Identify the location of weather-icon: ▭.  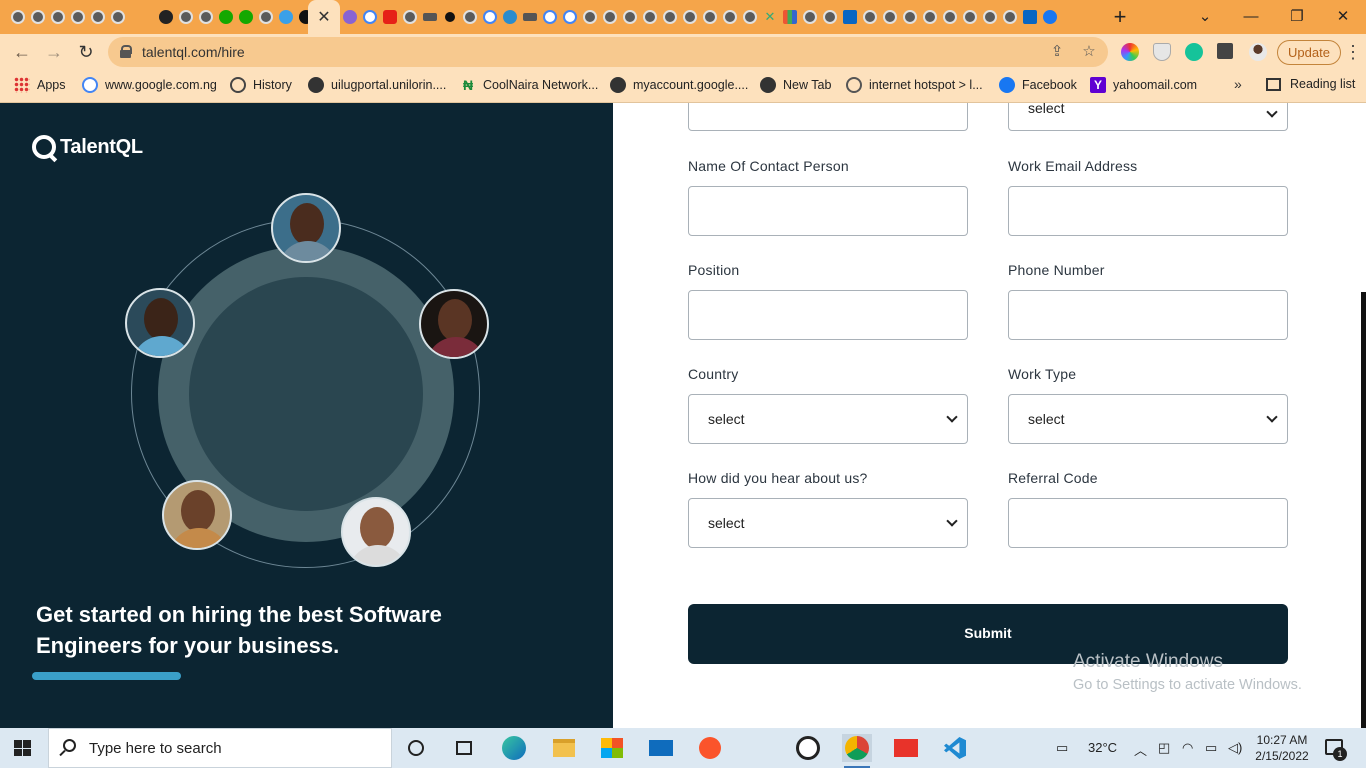
(1062, 748).